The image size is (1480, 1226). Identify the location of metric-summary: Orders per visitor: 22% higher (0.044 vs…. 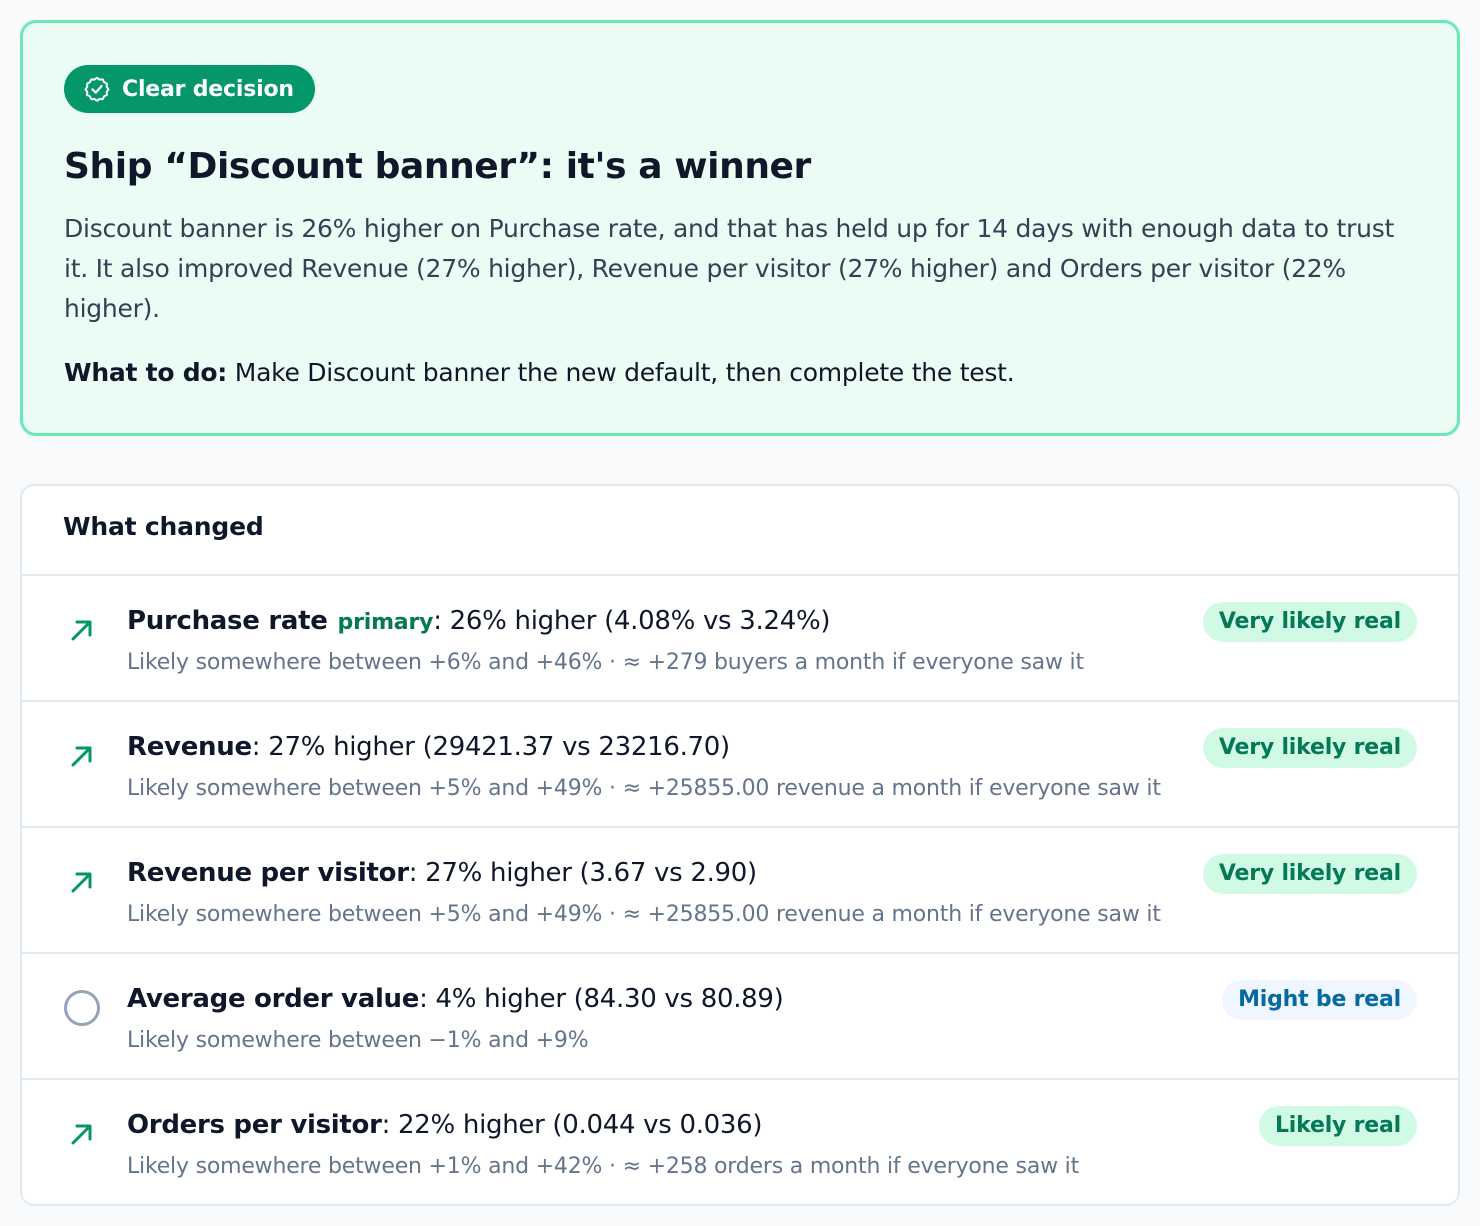
(445, 1125).